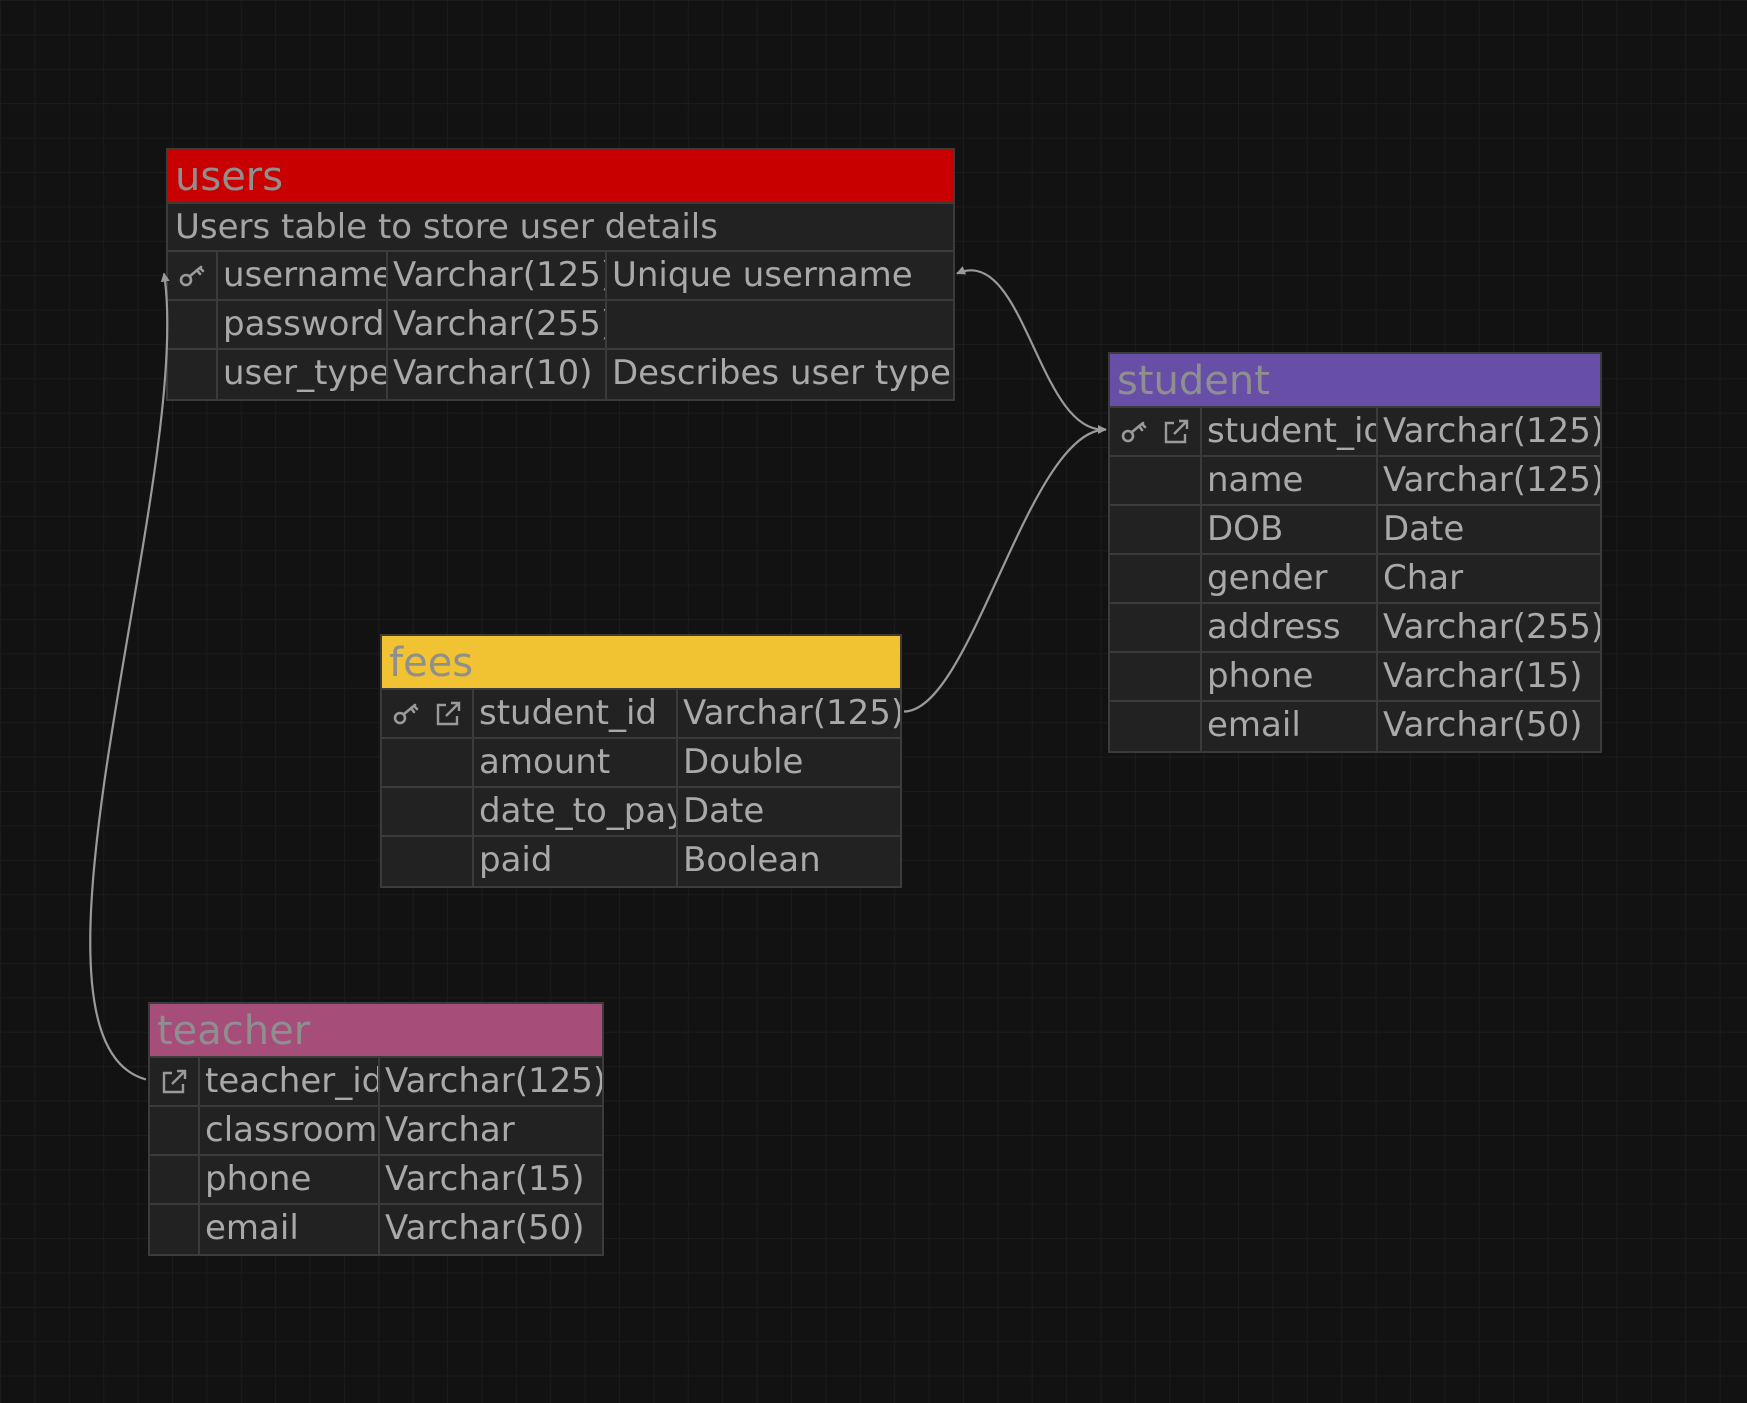 Image resolution: width=1747 pixels, height=1403 pixels. I want to click on field-name: address, so click(1290, 628).